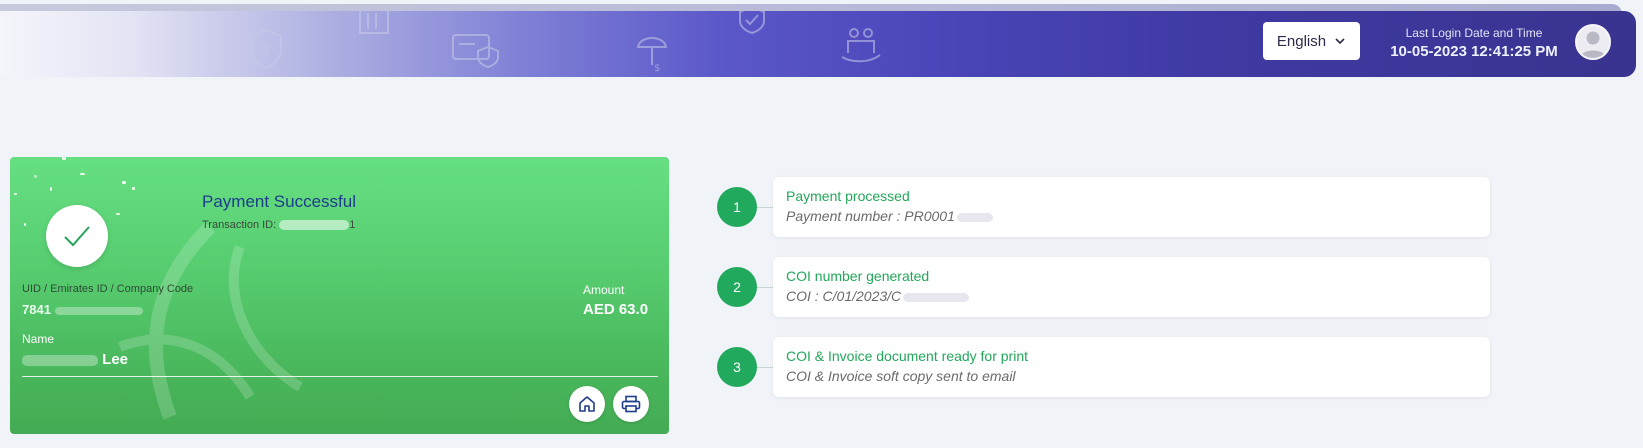 Image resolution: width=1643 pixels, height=448 pixels. What do you see at coordinates (737, 207) in the screenshot?
I see `step-number: 1` at bounding box center [737, 207].